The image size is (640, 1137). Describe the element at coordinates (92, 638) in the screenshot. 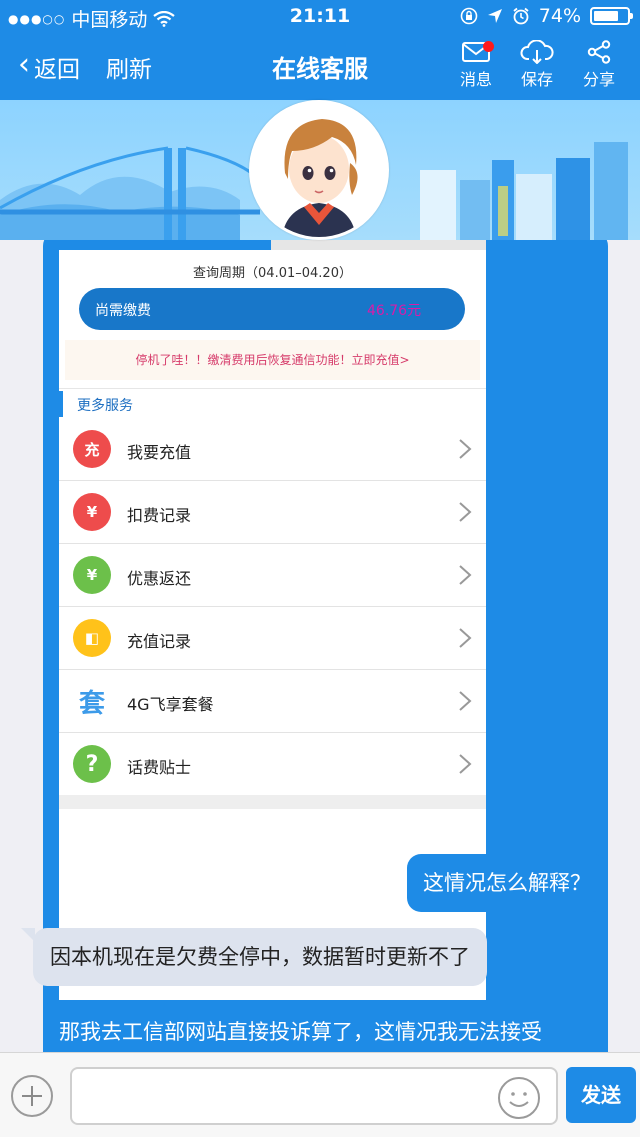

I see `phone-search-icon: ◧` at that location.